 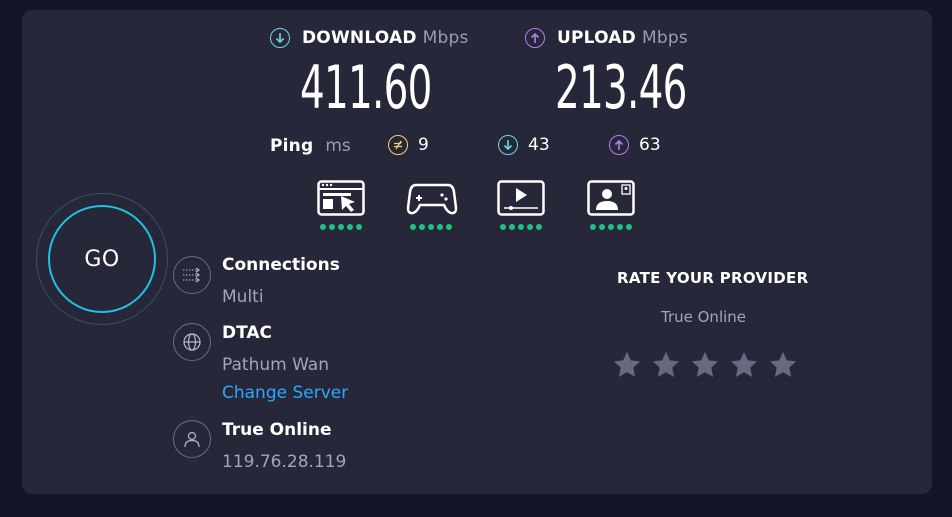 What do you see at coordinates (432, 199) in the screenshot?
I see `gaming-icon` at bounding box center [432, 199].